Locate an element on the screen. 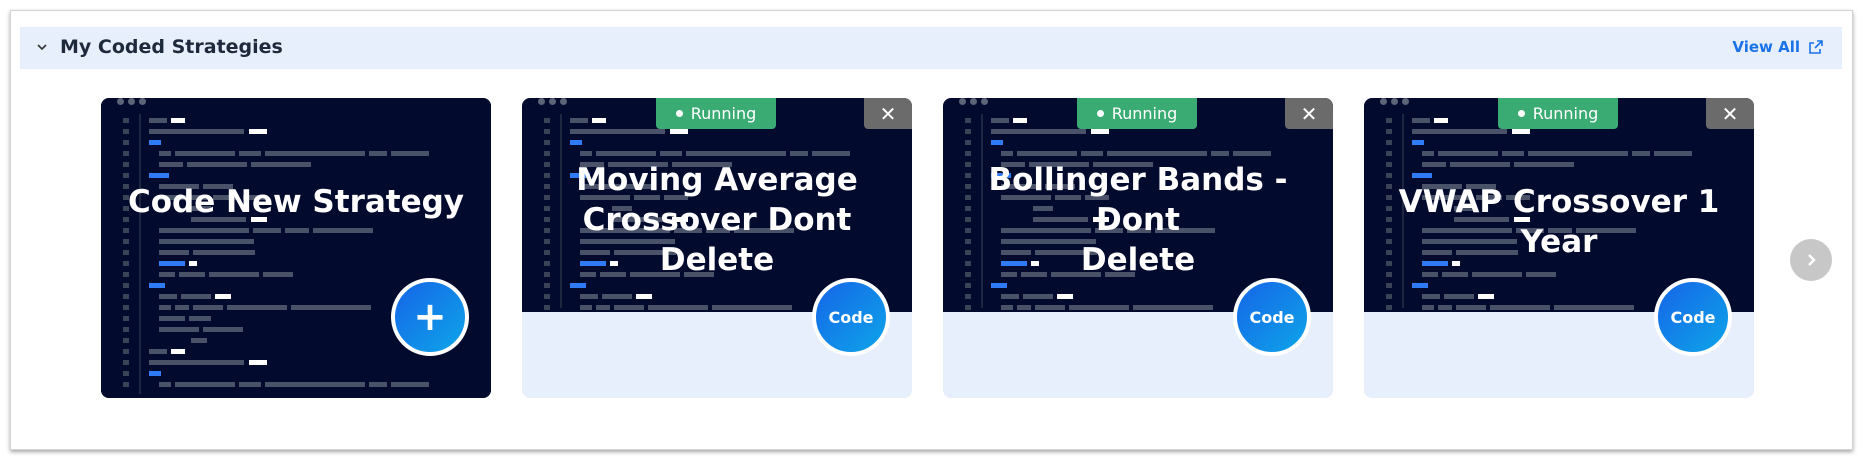 The width and height of the screenshot is (1865, 464). external-link-icon is located at coordinates (1816, 47).